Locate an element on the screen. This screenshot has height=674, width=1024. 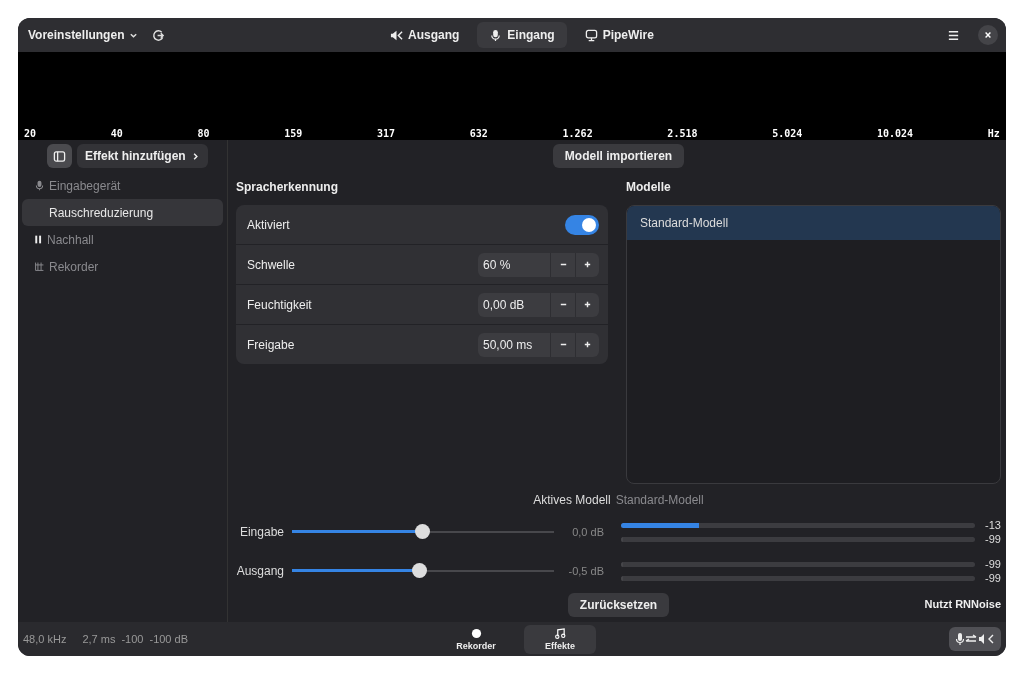
gain-reading: -0,5 dB is located at coordinates (585, 571).